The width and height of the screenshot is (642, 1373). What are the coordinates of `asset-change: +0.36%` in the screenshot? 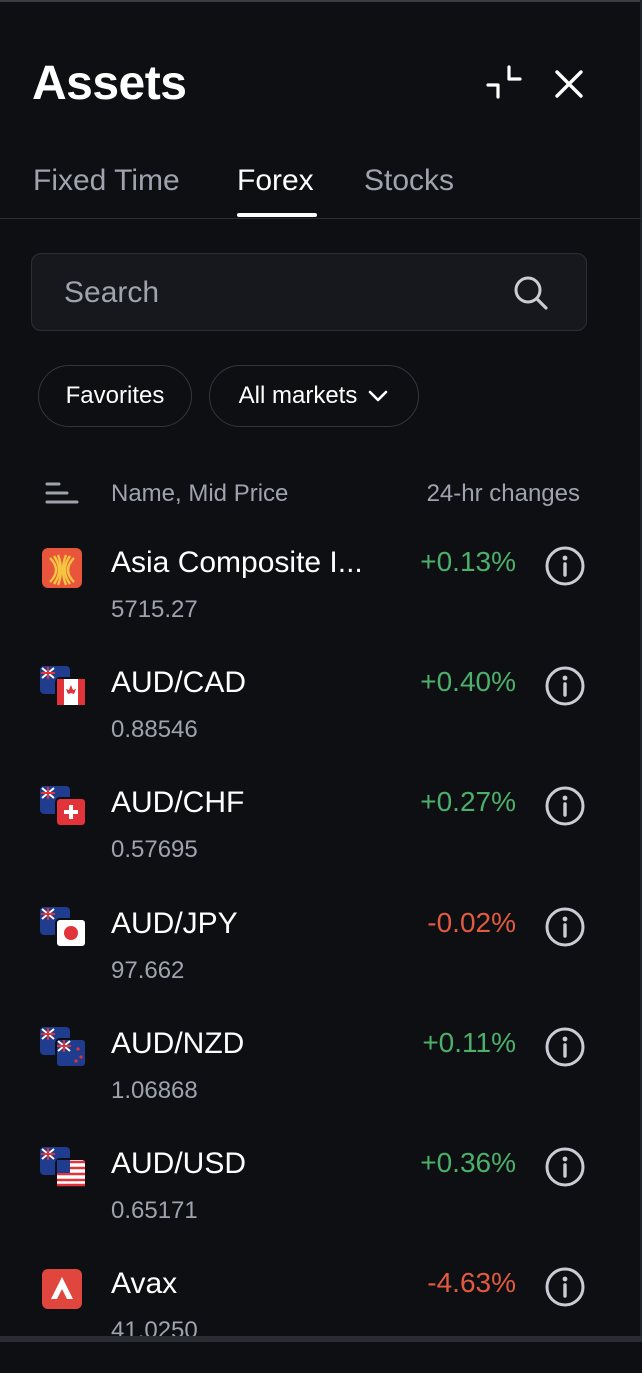 It's located at (468, 1162).